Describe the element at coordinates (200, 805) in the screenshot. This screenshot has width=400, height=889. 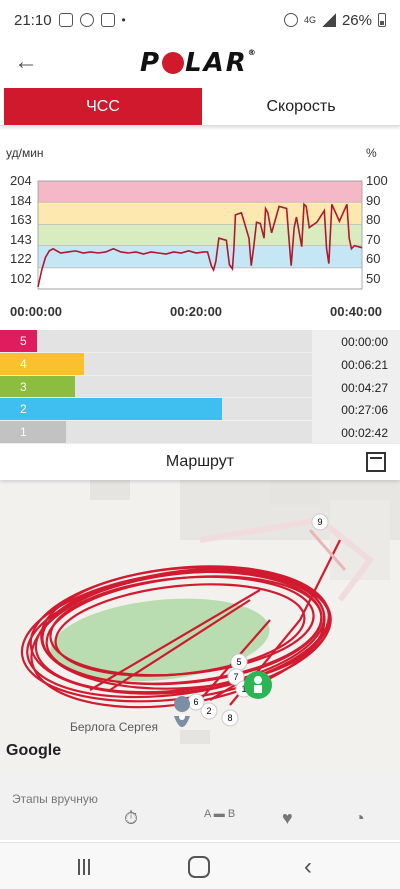
I see `manual-laps: Этапы вручную ⏱ A ▬ B ♥ ◔` at that location.